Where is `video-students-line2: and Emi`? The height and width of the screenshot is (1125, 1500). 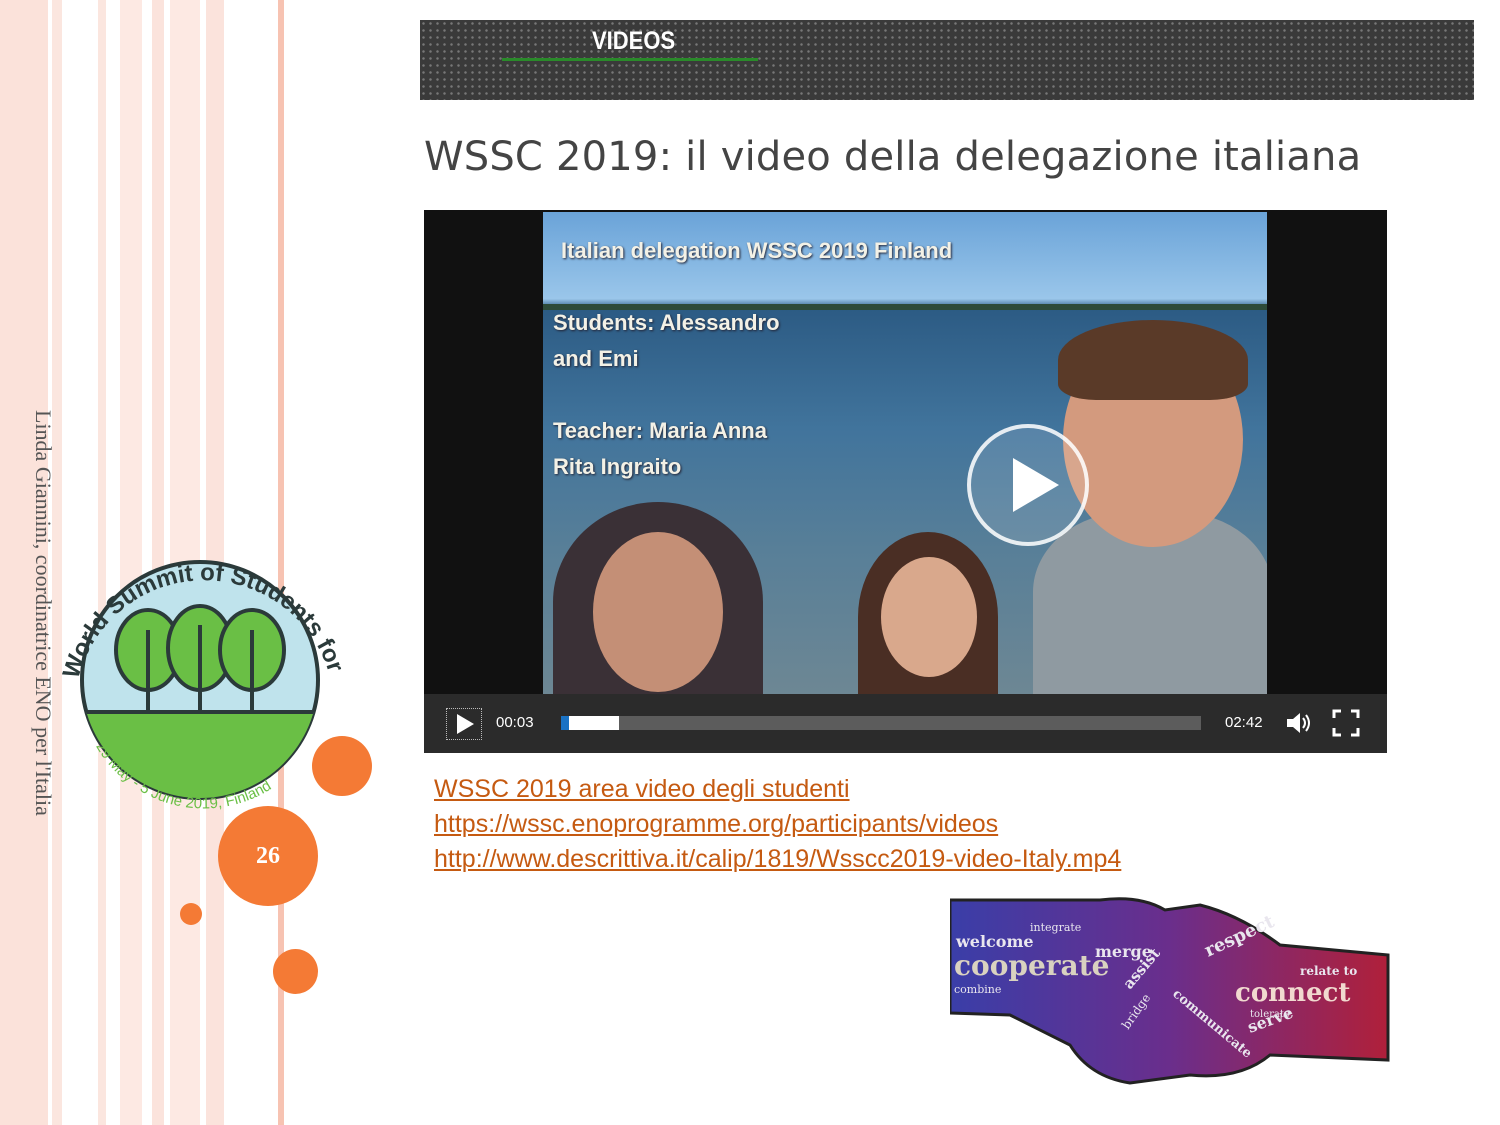 video-students-line2: and Emi is located at coordinates (596, 358).